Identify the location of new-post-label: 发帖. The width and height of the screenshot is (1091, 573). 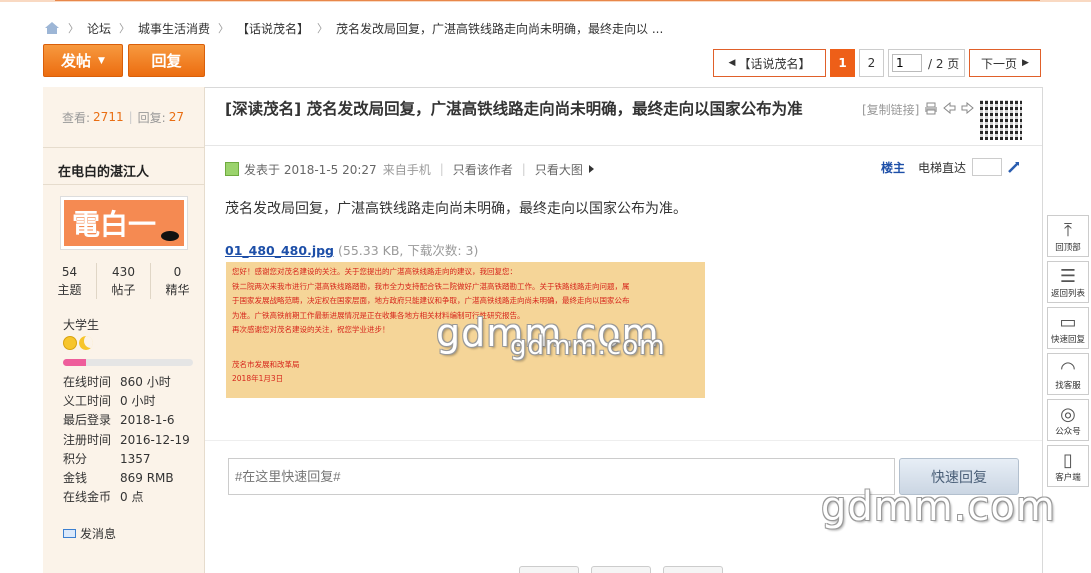
(76, 61).